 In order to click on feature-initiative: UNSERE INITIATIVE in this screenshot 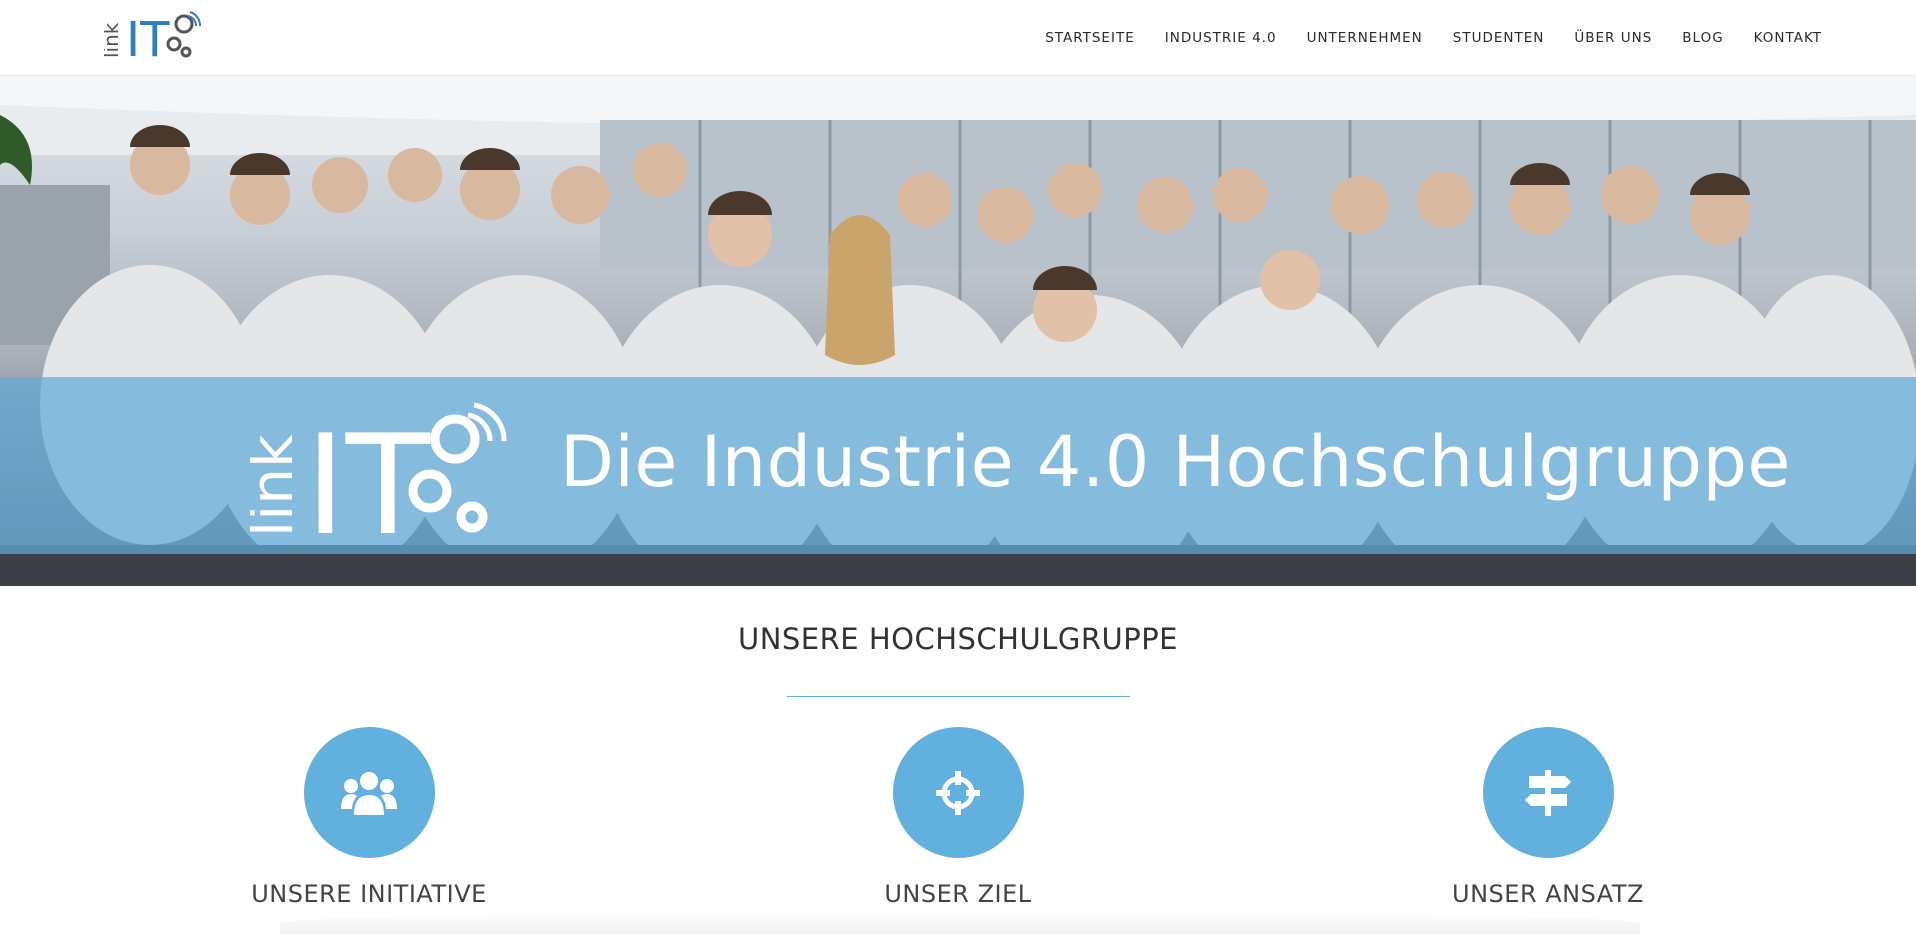, I will do `click(369, 817)`.